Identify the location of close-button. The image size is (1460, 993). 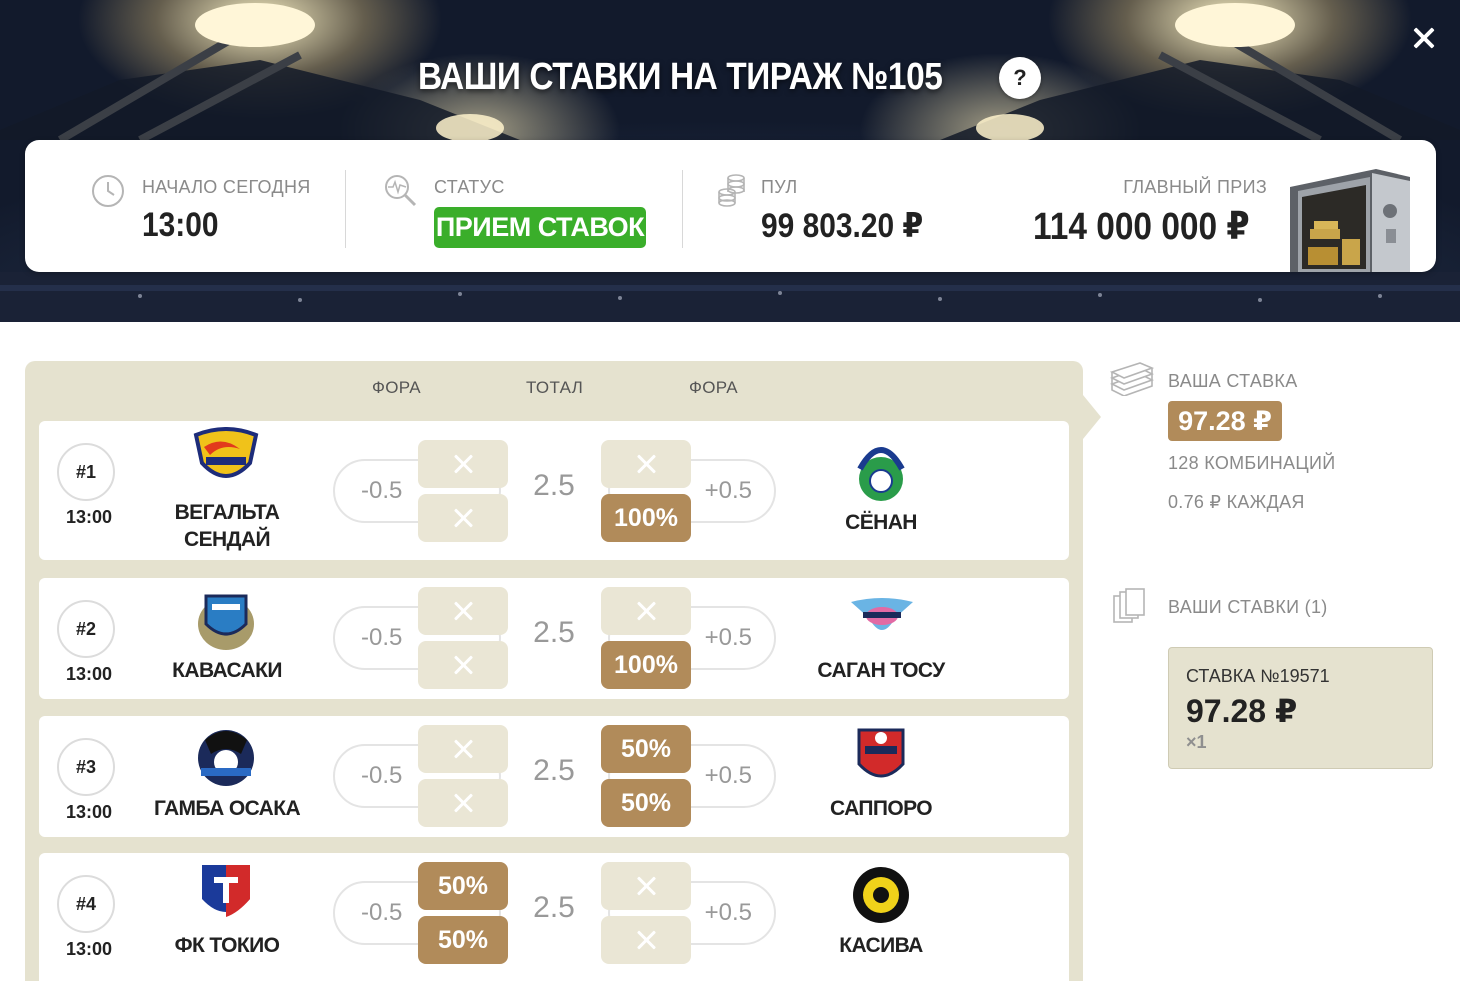
(1424, 38).